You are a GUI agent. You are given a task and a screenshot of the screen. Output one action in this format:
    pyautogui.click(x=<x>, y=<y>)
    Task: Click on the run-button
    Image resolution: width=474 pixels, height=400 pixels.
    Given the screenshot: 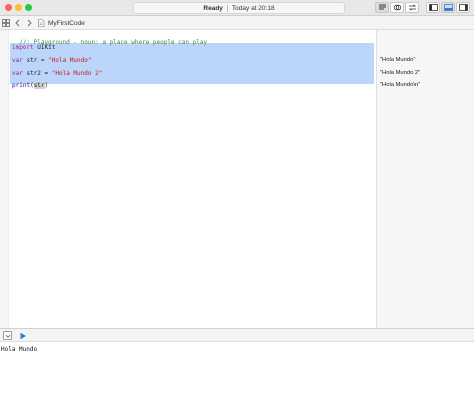 What is the action you would take?
    pyautogui.click(x=22, y=335)
    